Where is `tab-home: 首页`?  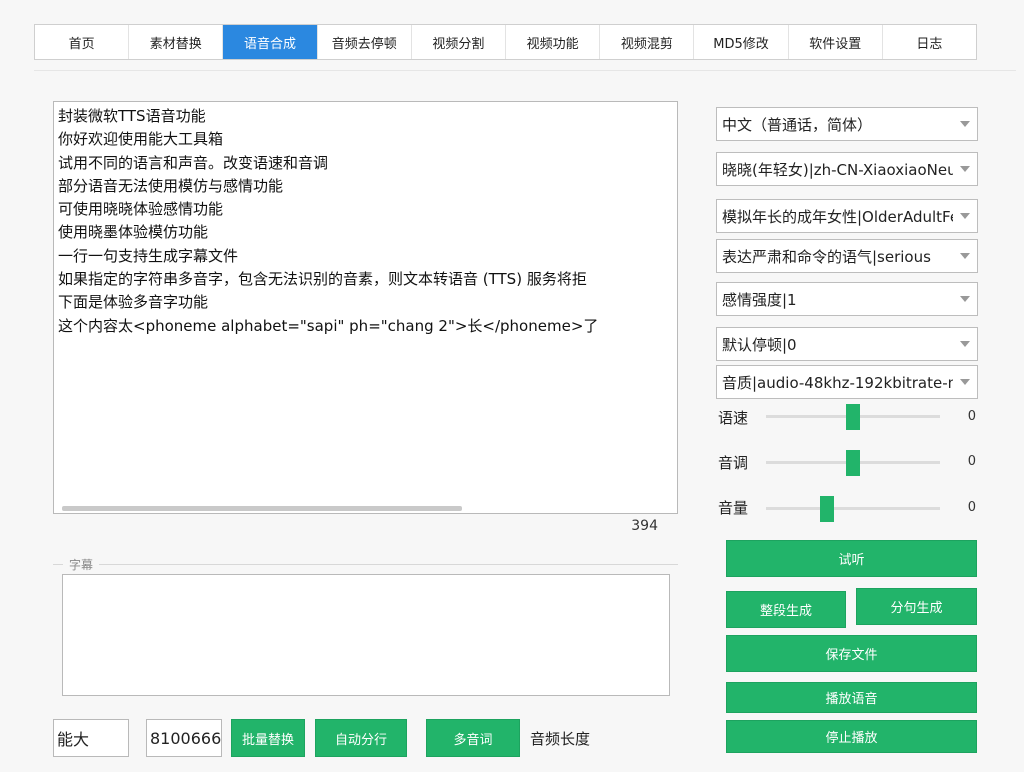
tab-home: 首页 is located at coordinates (82, 42).